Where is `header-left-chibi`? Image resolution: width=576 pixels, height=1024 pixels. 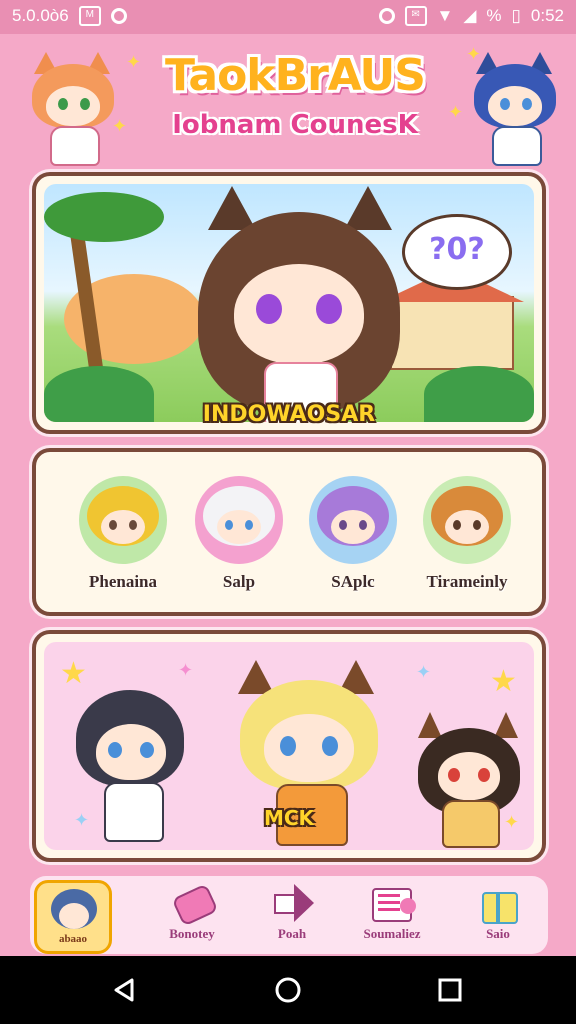
header-left-chibi is located at coordinates (73, 105).